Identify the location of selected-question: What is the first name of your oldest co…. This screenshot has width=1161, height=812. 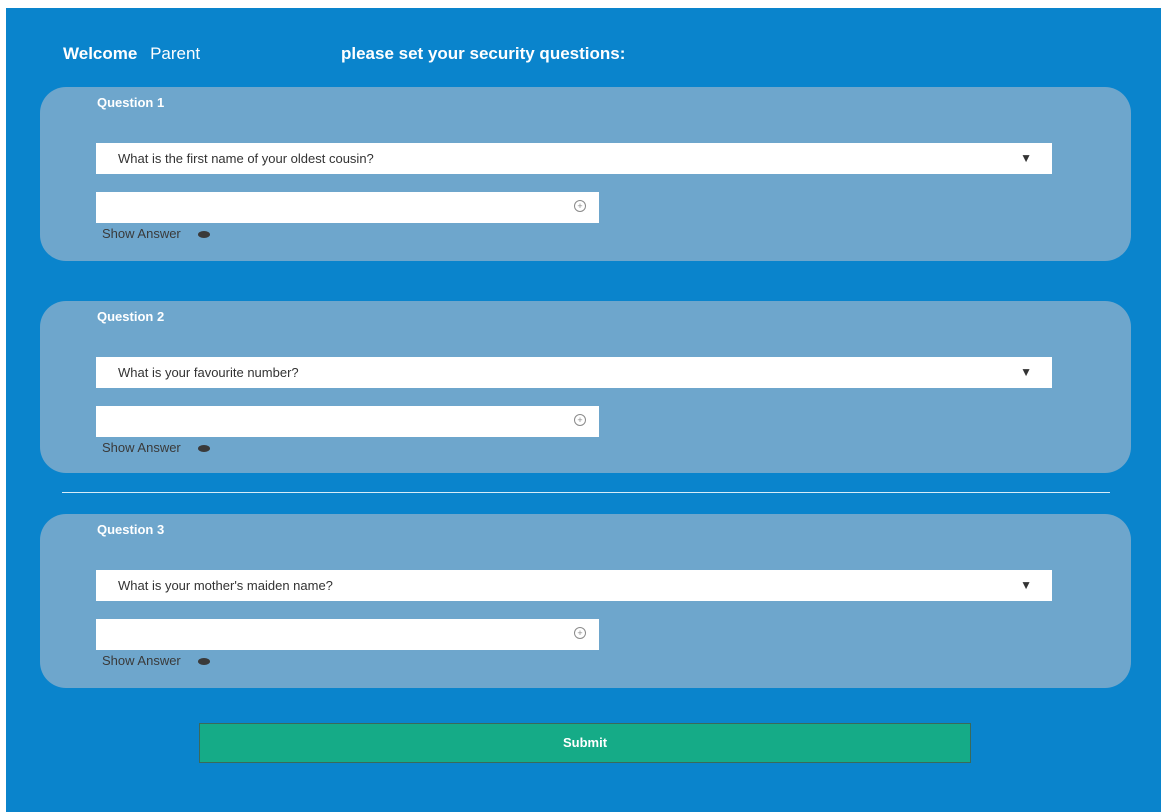
(246, 158).